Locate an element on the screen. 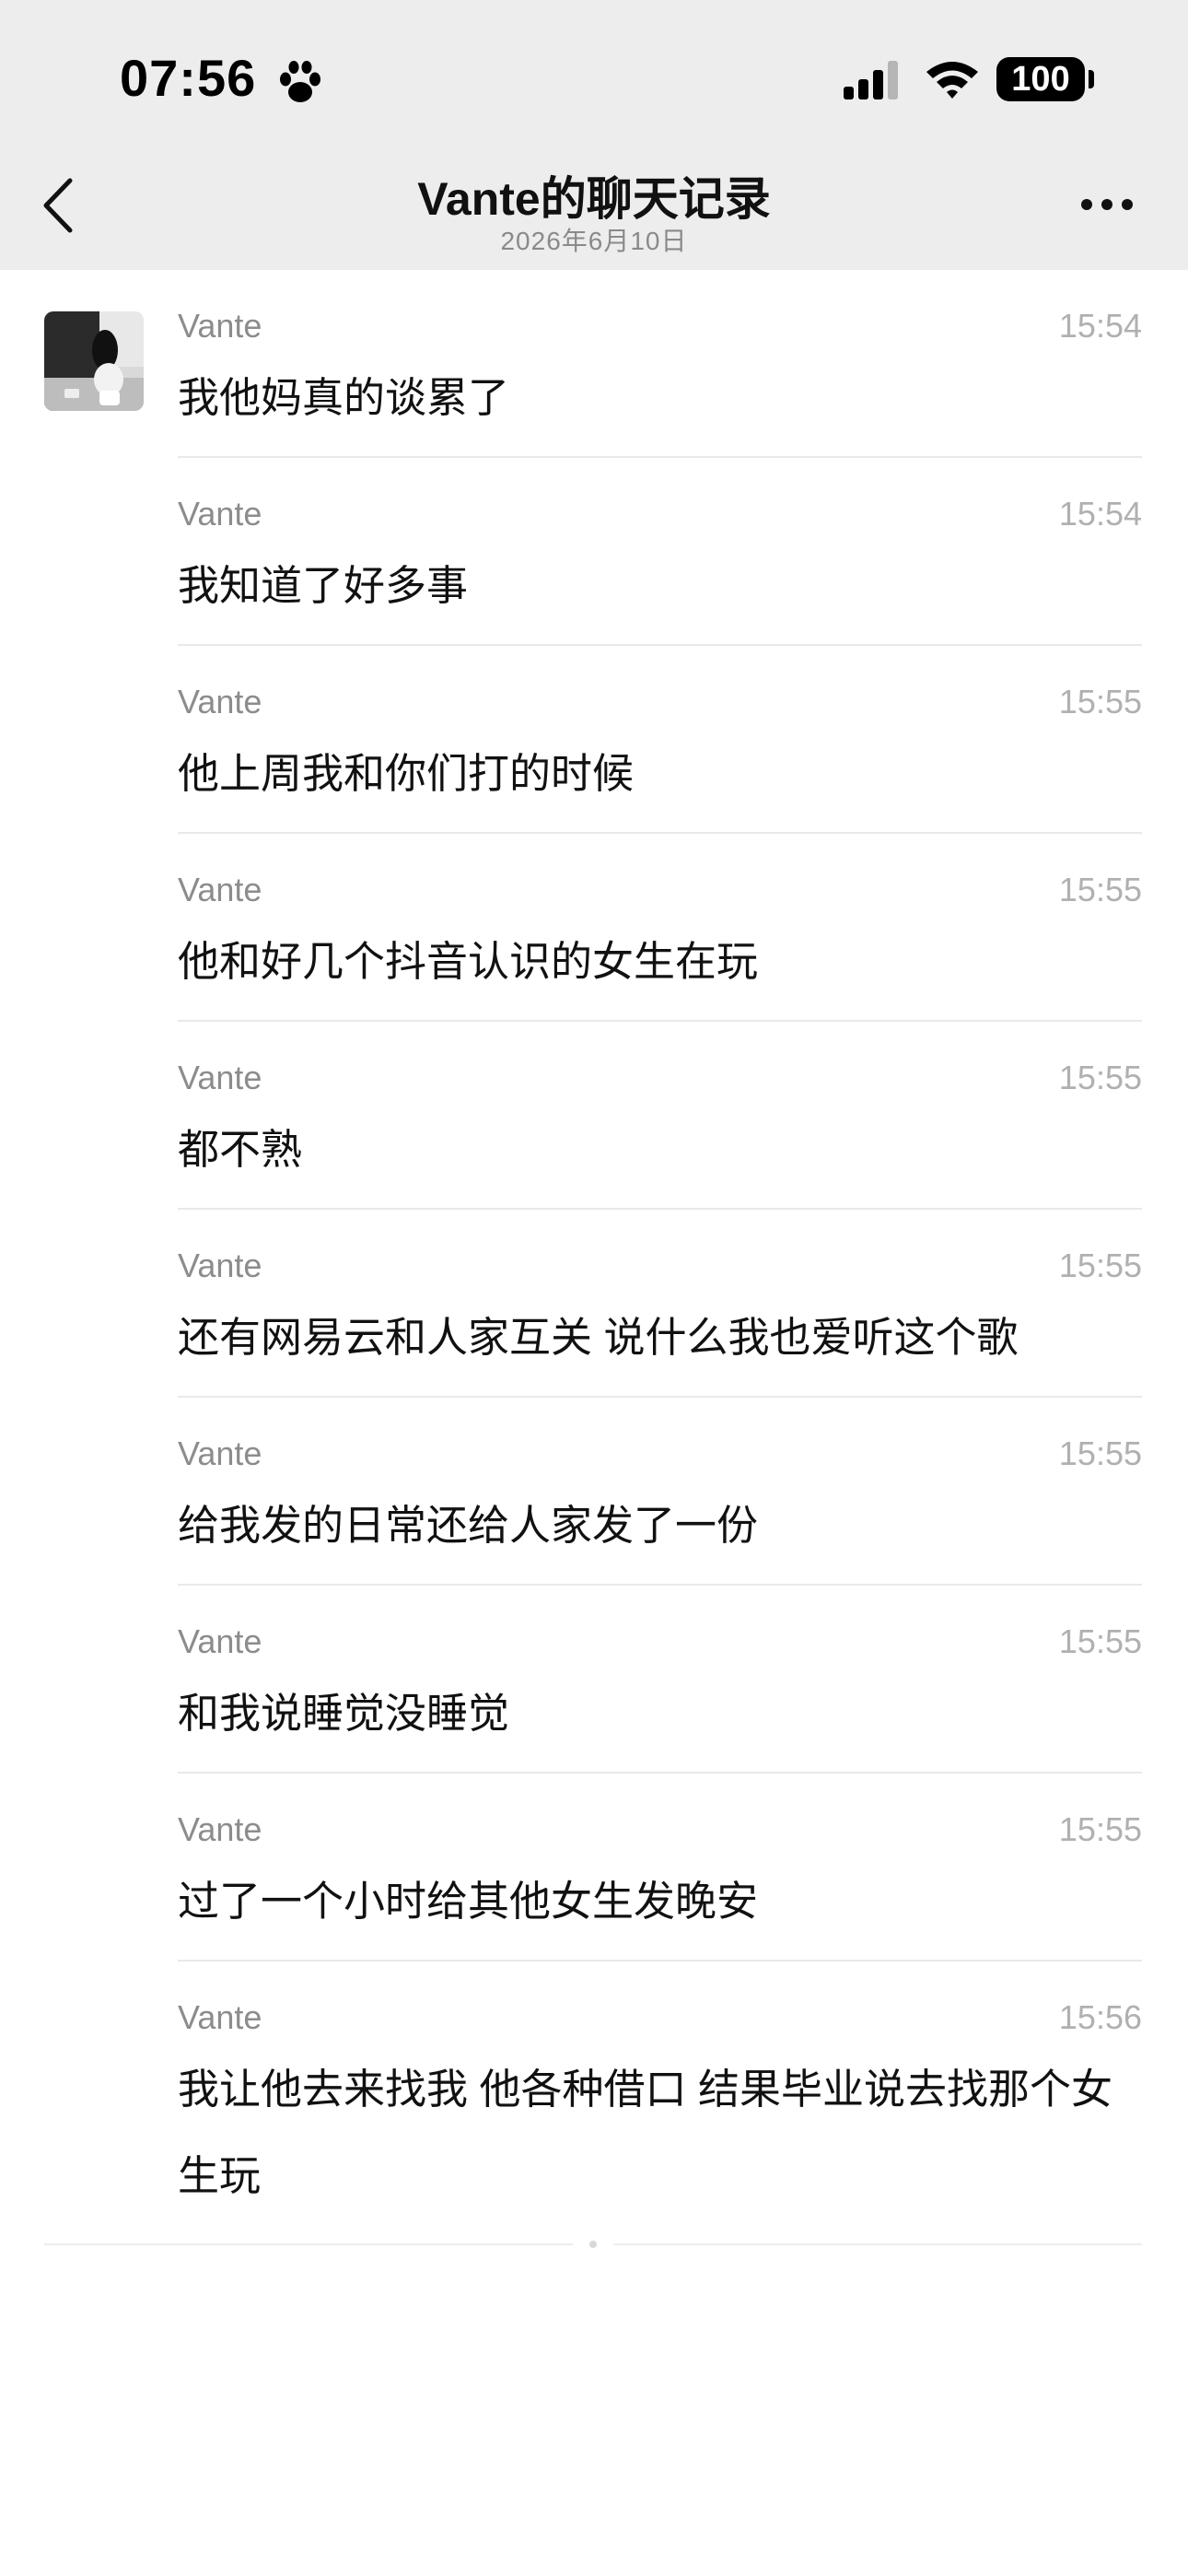 Image resolution: width=1188 pixels, height=2576 pixels. avatar is located at coordinates (94, 361).